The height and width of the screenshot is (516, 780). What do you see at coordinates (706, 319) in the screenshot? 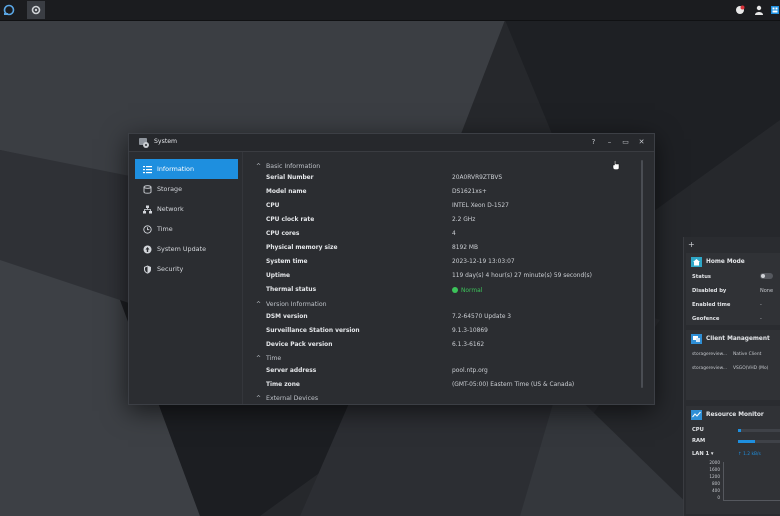
I see `geofence-label: Geofence` at bounding box center [706, 319].